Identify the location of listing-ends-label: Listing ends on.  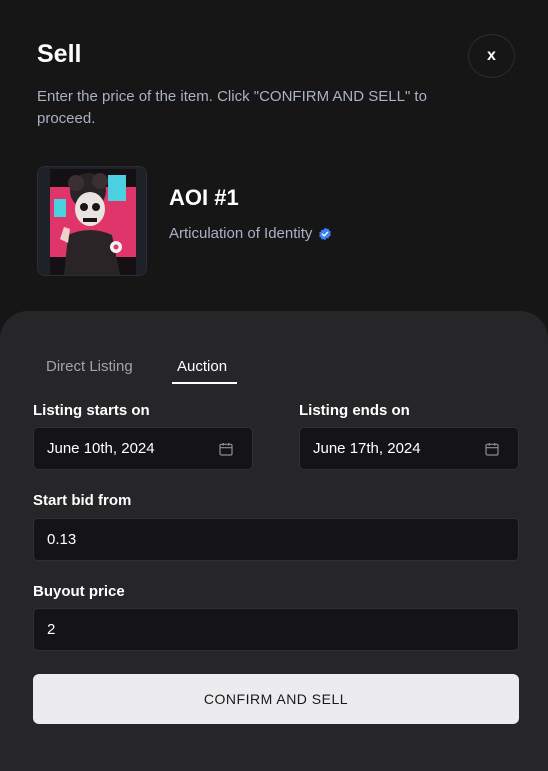
(354, 410).